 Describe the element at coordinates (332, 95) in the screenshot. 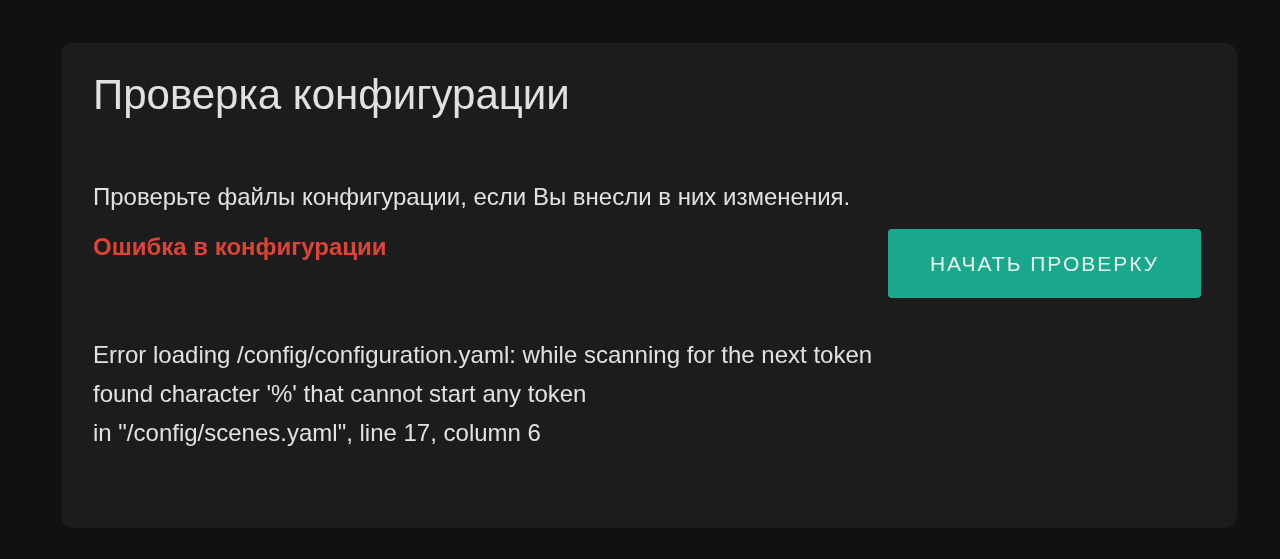

I see `card-title: Проверка конфигурации` at that location.